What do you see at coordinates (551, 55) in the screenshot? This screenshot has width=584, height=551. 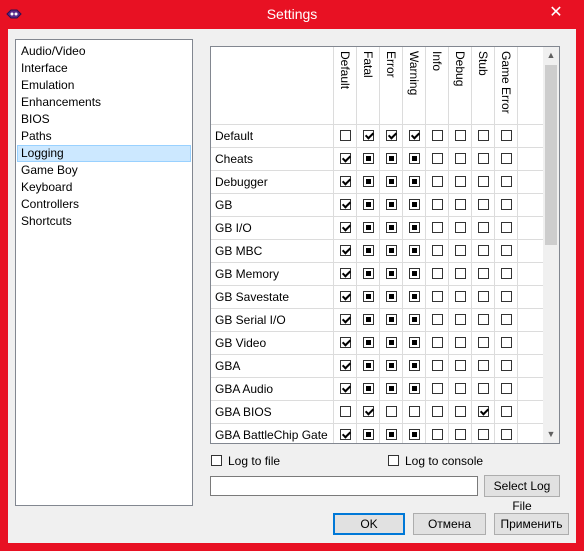 I see `scroll-up-icon: ▲` at bounding box center [551, 55].